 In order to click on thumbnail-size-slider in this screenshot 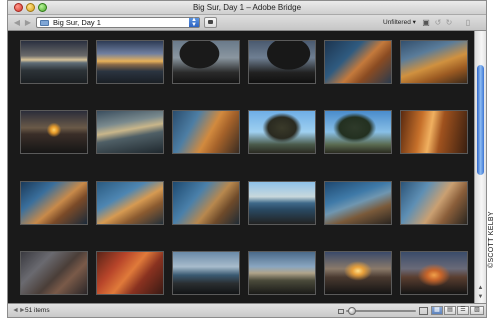, I will do `click(381, 311)`.